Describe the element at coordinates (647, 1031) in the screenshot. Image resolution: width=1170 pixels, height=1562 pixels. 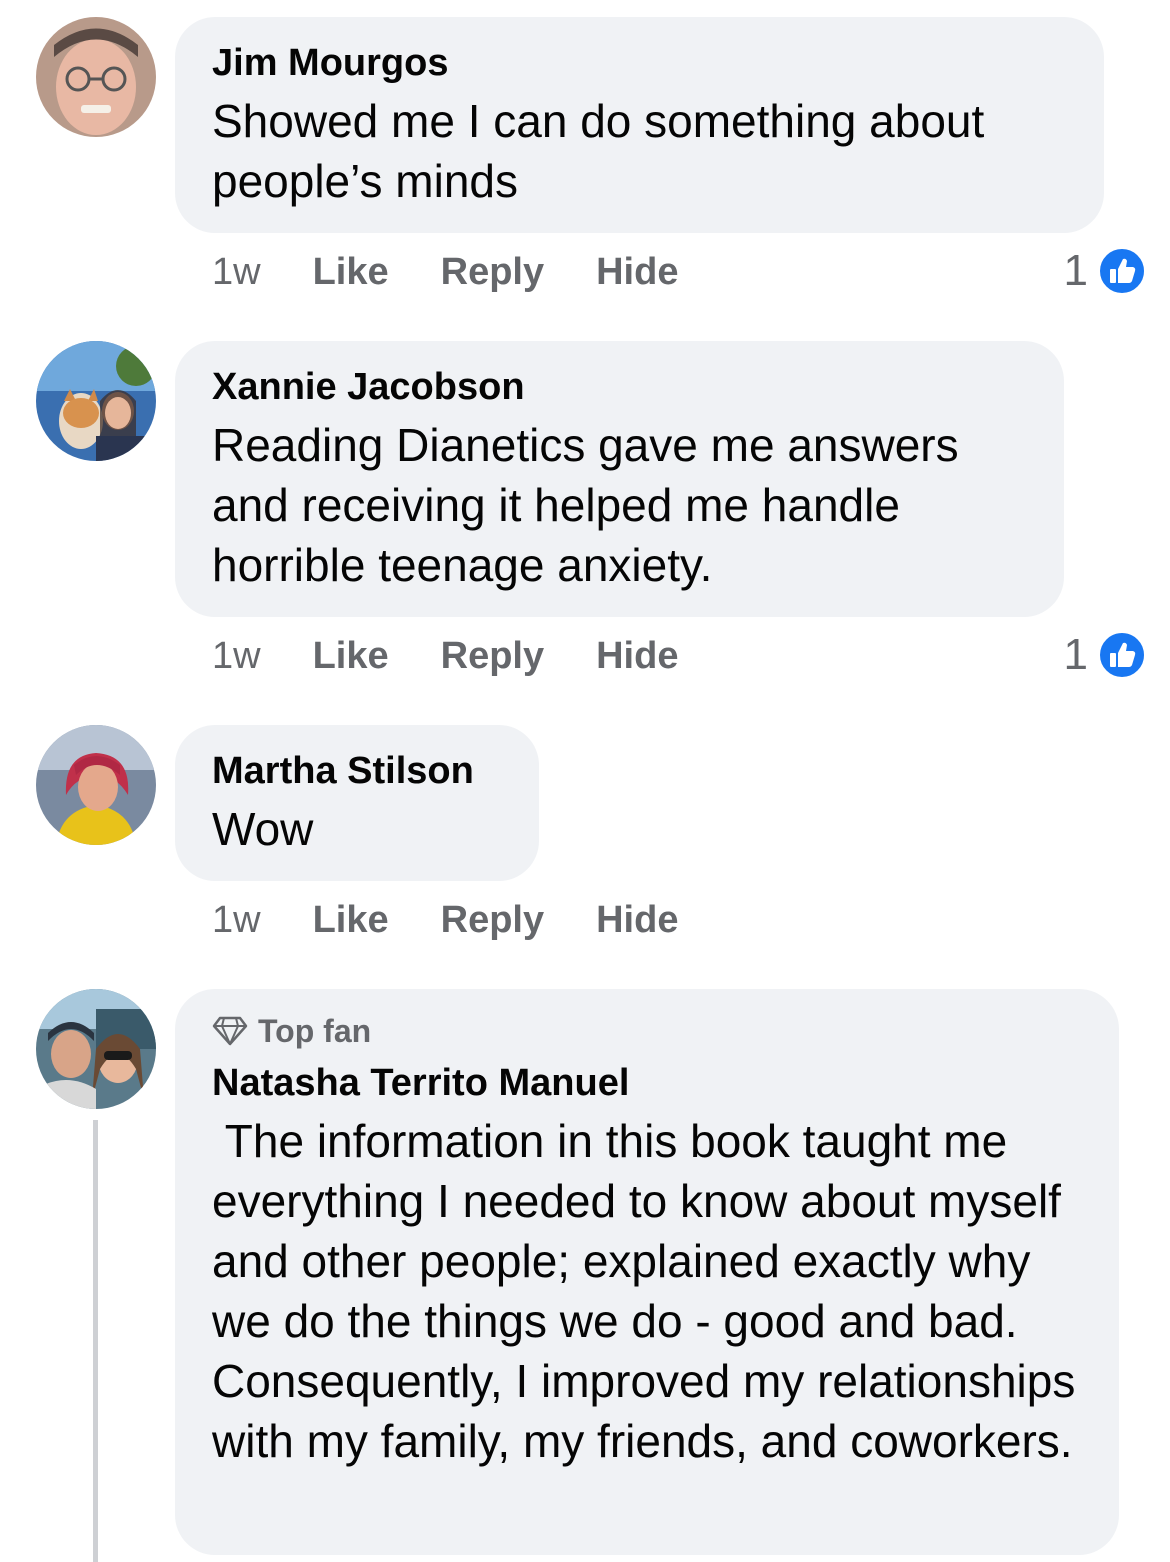
I see `top-fan-badge: Top fan` at that location.